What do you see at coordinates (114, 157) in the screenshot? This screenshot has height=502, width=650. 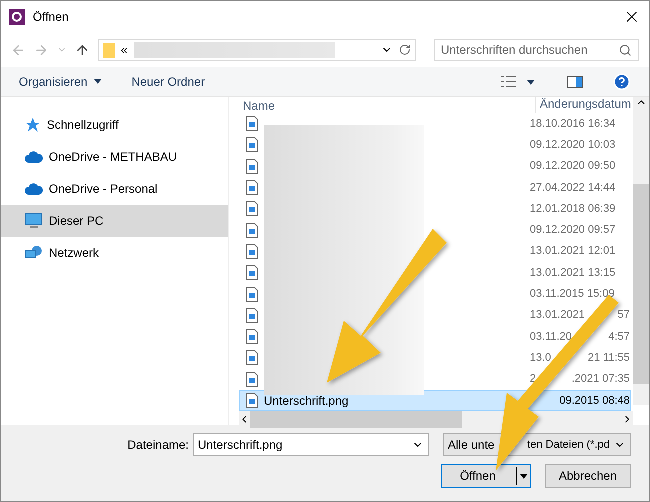 I see `sidebar-item: OneDrive - METHABAU` at bounding box center [114, 157].